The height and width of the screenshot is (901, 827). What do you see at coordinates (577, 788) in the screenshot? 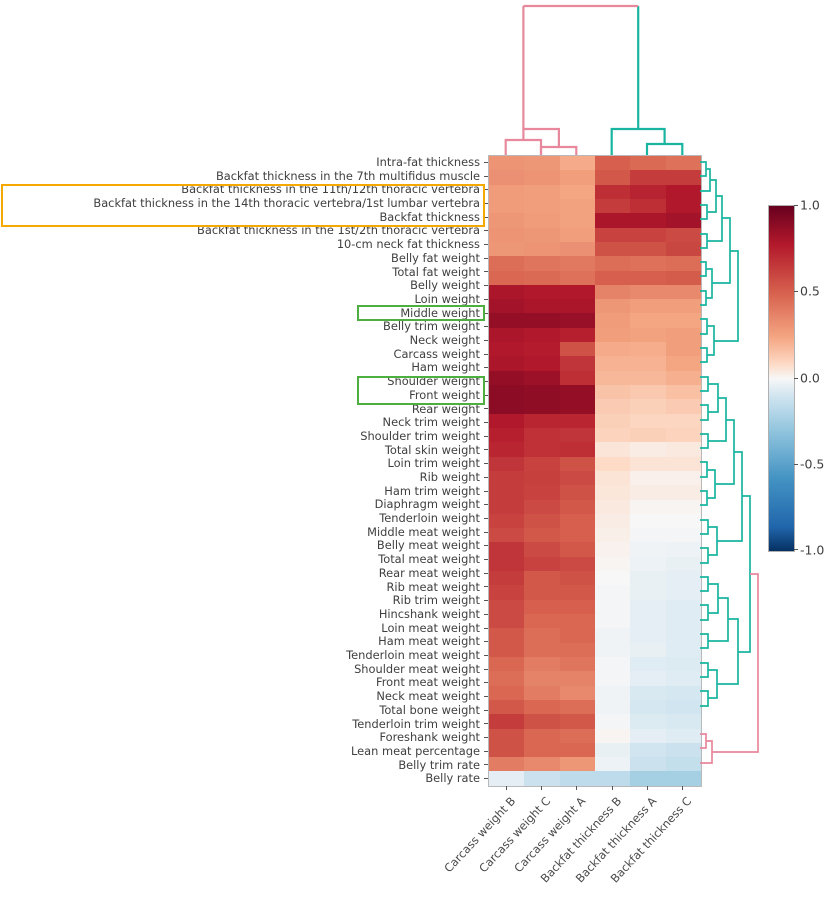
I see `column-tick` at bounding box center [577, 788].